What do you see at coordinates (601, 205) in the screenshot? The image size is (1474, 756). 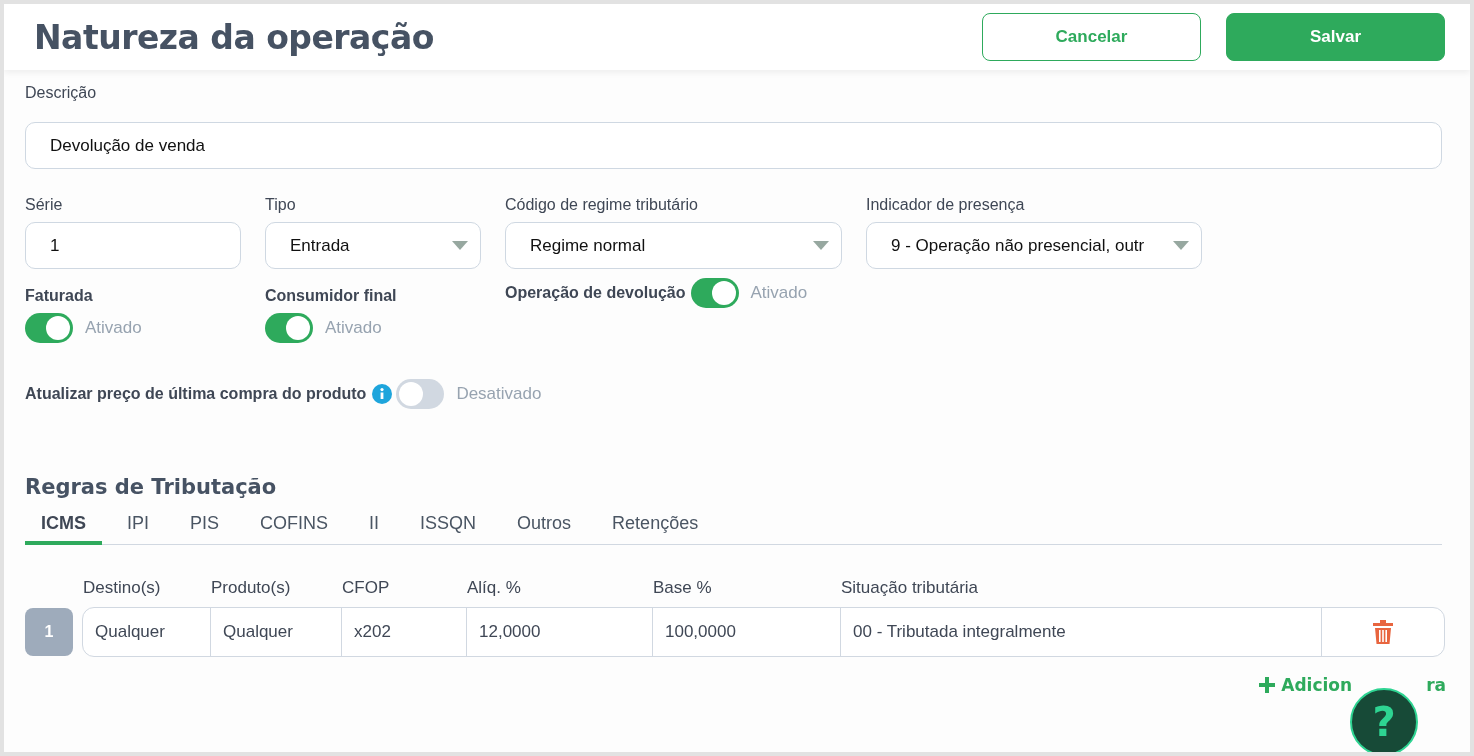 I see `field-label: Código de regime tributário` at bounding box center [601, 205].